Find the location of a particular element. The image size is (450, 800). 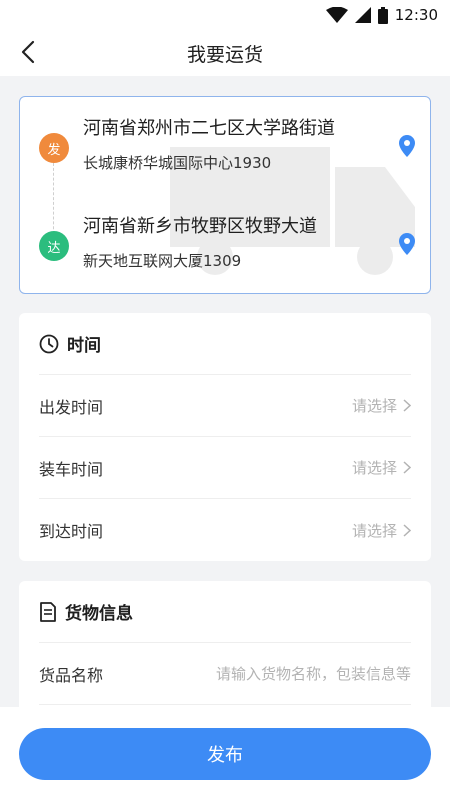

nav-bar: 我要运货 is located at coordinates (225, 53).